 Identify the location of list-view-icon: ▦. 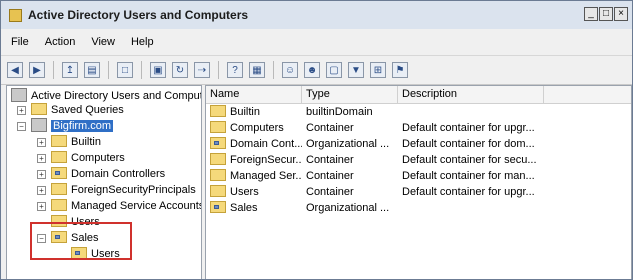
(257, 70).